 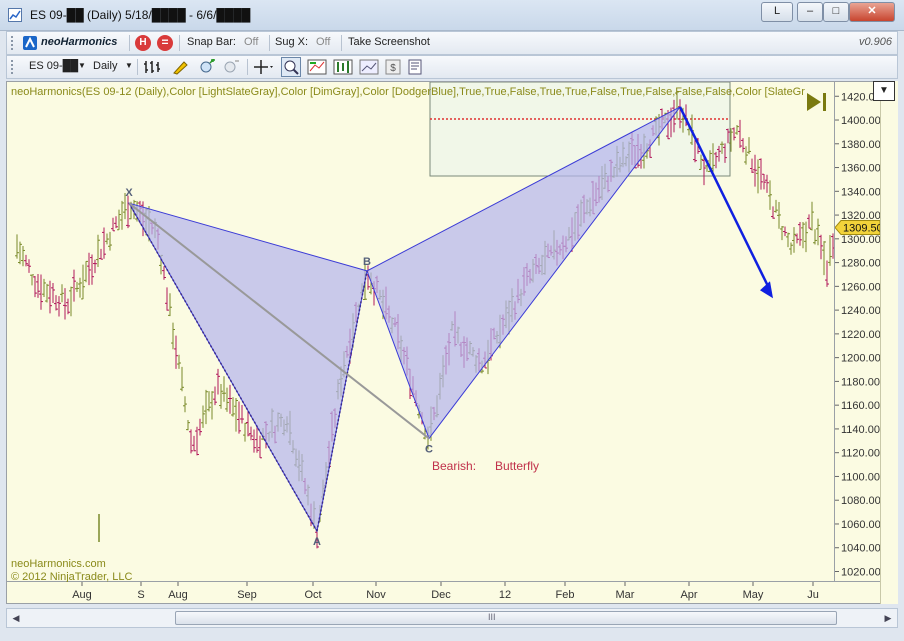 What do you see at coordinates (860, 145) in the screenshot?
I see `price-tick-label: 1380.00` at bounding box center [860, 145].